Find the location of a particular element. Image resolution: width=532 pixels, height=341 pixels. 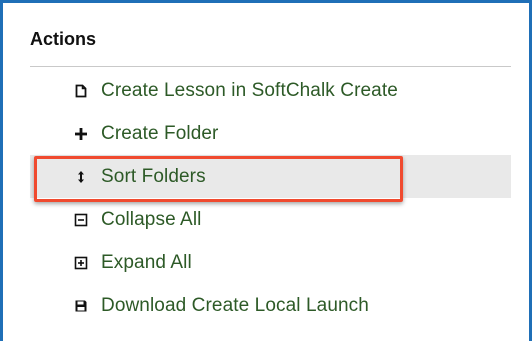

expand-icon is located at coordinates (81, 263).